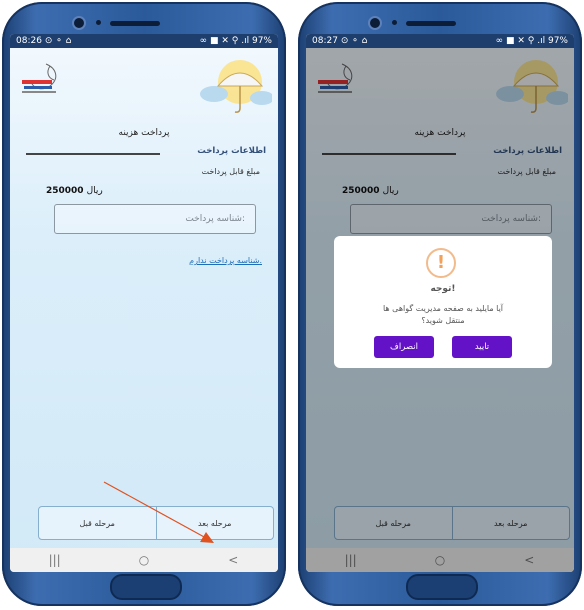  I want to click on section-header: اطلاعات پرداخت, so click(146, 153).